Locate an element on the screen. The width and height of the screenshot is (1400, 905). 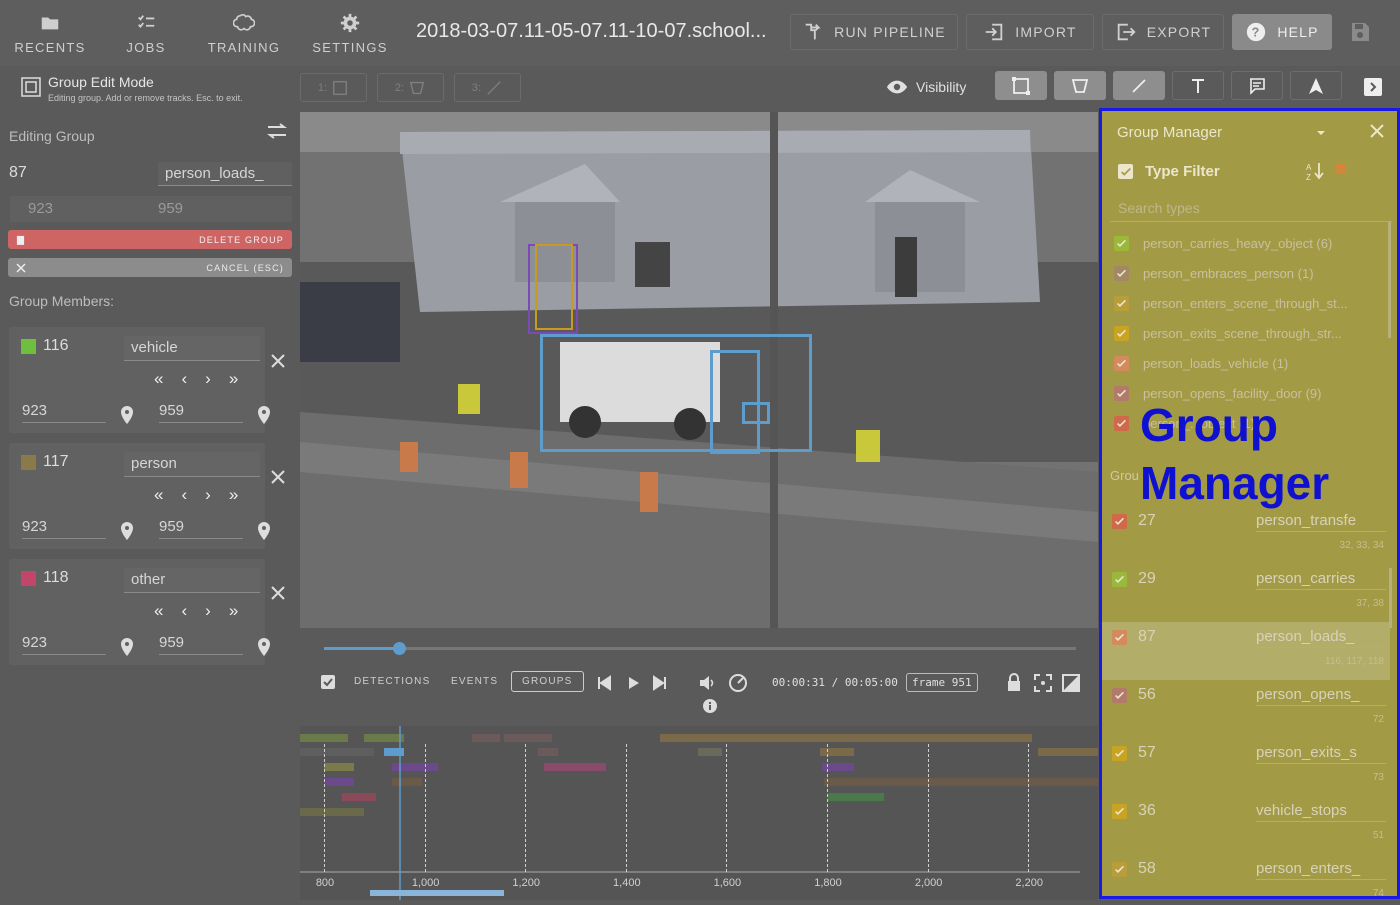
delete-filter-icon is located at coordinates (1340, 168).